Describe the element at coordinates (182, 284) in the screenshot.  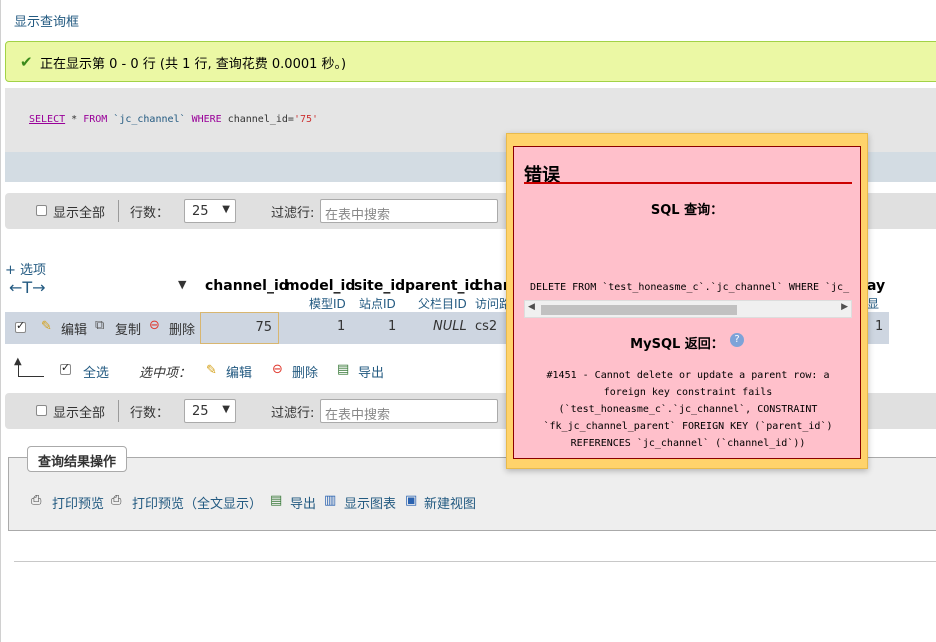
I see `sort-marker-icon: ▼` at that location.